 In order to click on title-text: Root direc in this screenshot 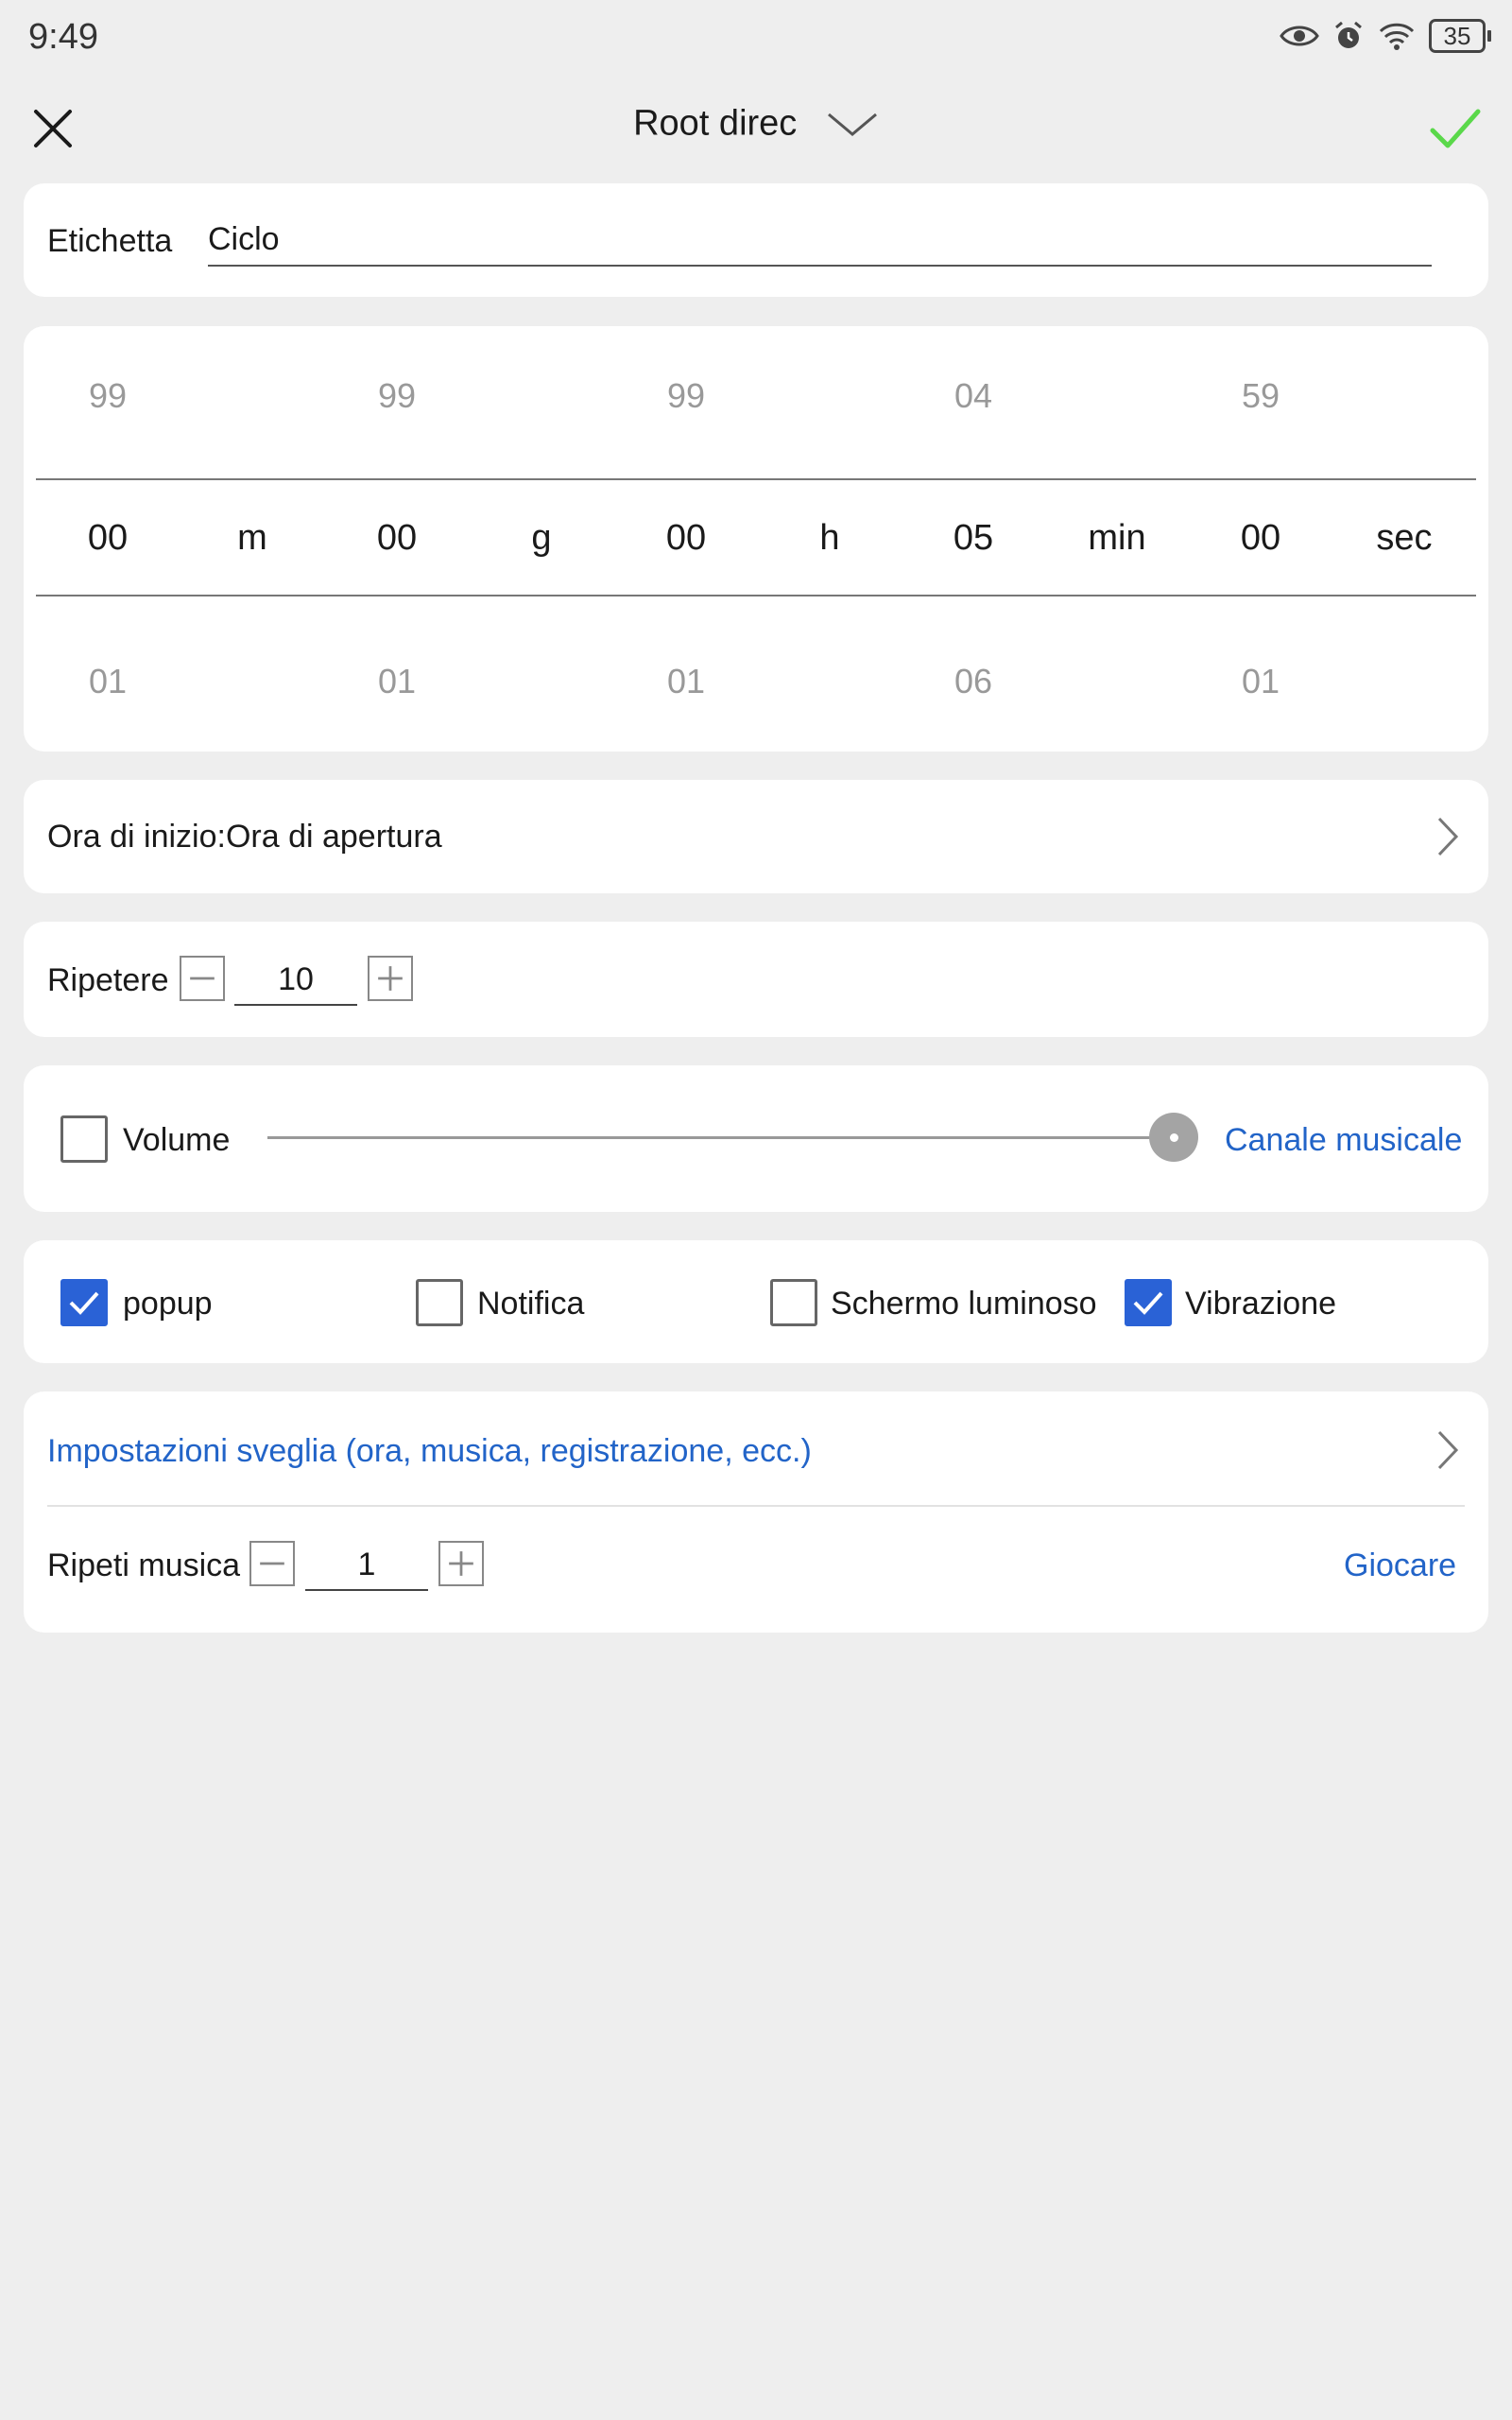, I will do `click(715, 123)`.